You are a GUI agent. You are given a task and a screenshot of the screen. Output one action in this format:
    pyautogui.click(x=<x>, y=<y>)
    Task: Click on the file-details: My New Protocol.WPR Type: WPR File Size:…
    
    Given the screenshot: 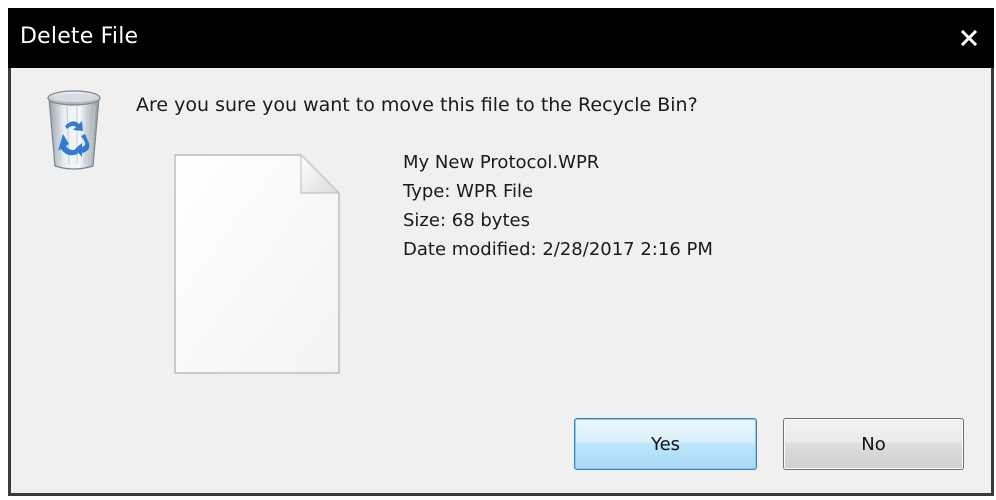 What is the action you would take?
    pyautogui.click(x=558, y=206)
    